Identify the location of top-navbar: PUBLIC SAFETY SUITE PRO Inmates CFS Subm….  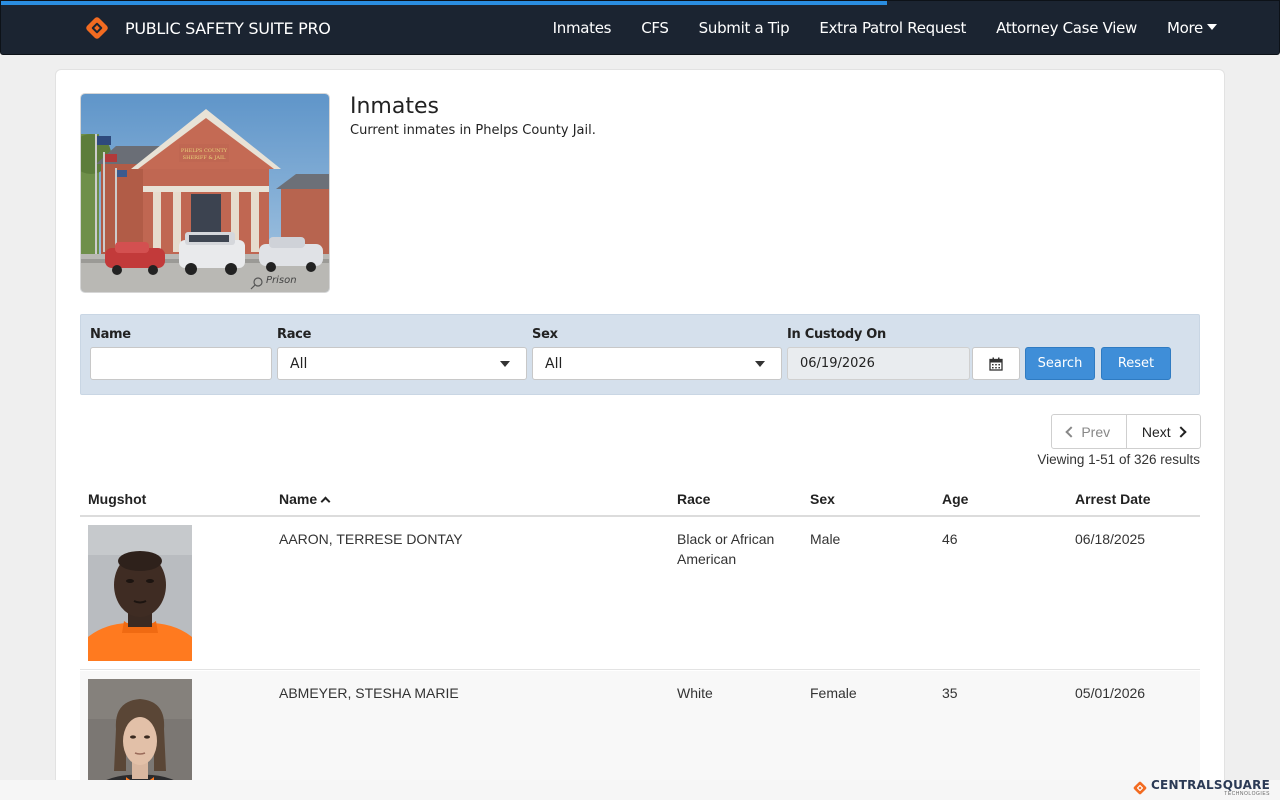
(640, 27).